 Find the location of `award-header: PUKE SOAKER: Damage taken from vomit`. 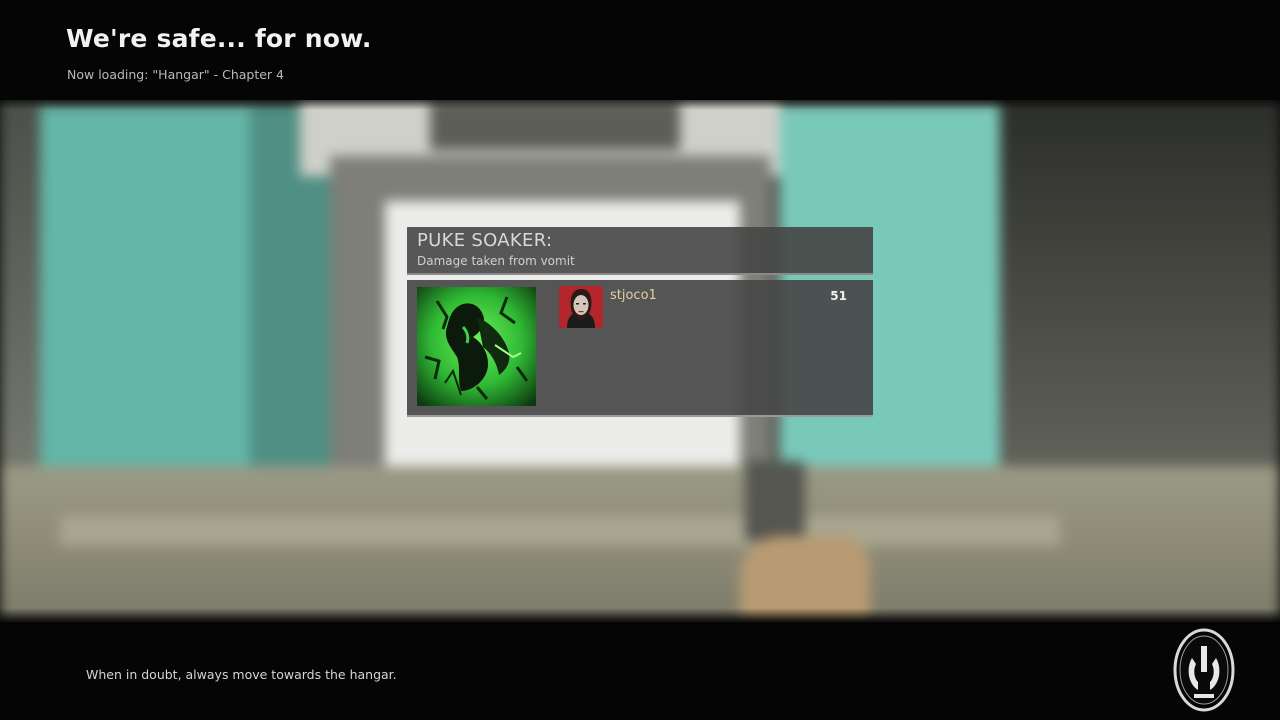

award-header: PUKE SOAKER: Damage taken from vomit is located at coordinates (640, 251).